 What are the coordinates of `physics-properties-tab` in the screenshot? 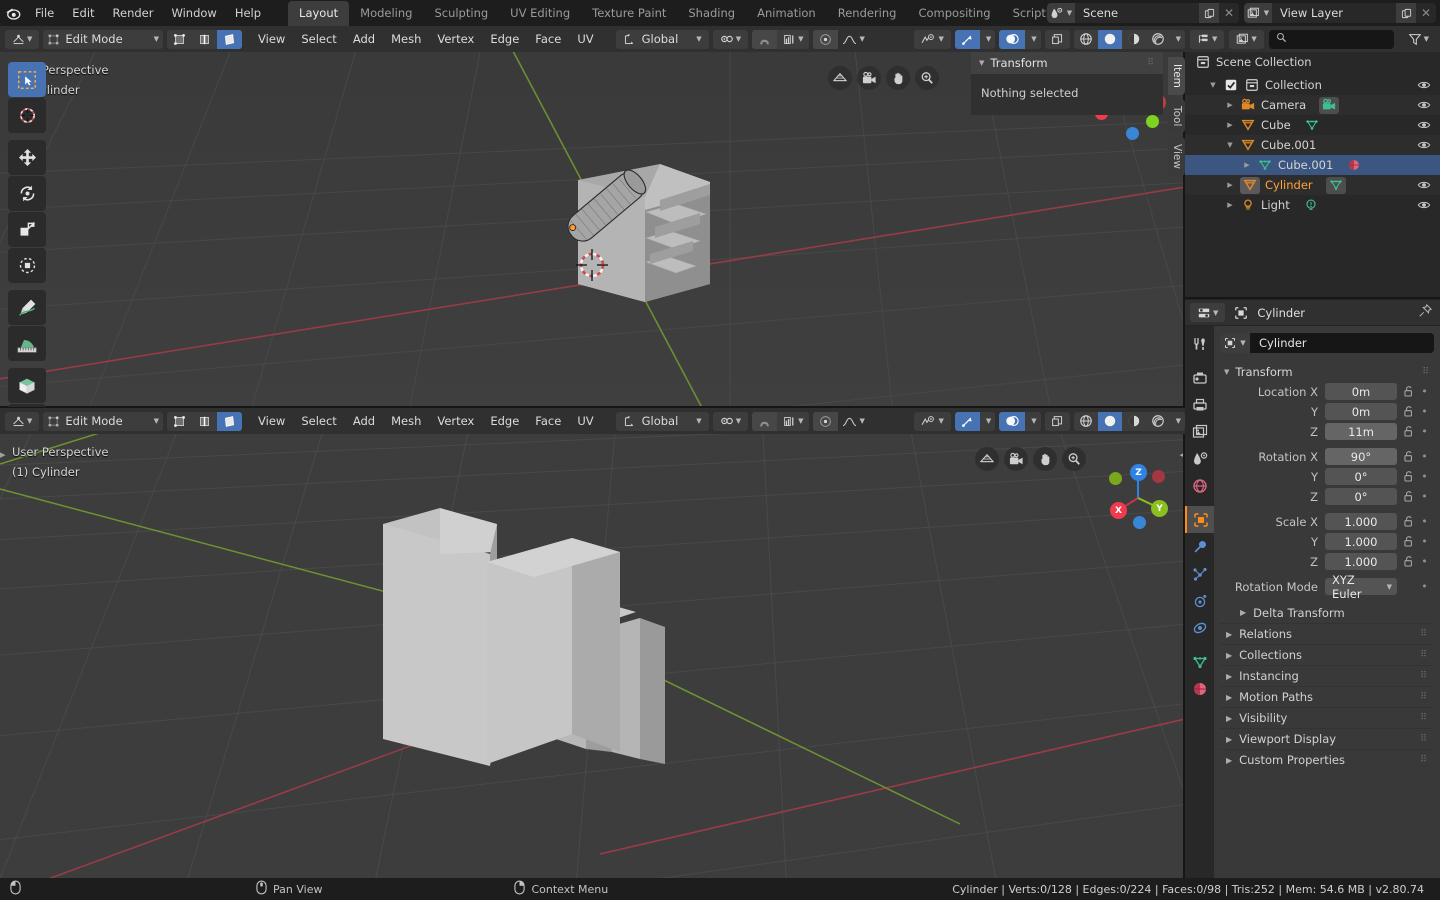 It's located at (1199, 600).